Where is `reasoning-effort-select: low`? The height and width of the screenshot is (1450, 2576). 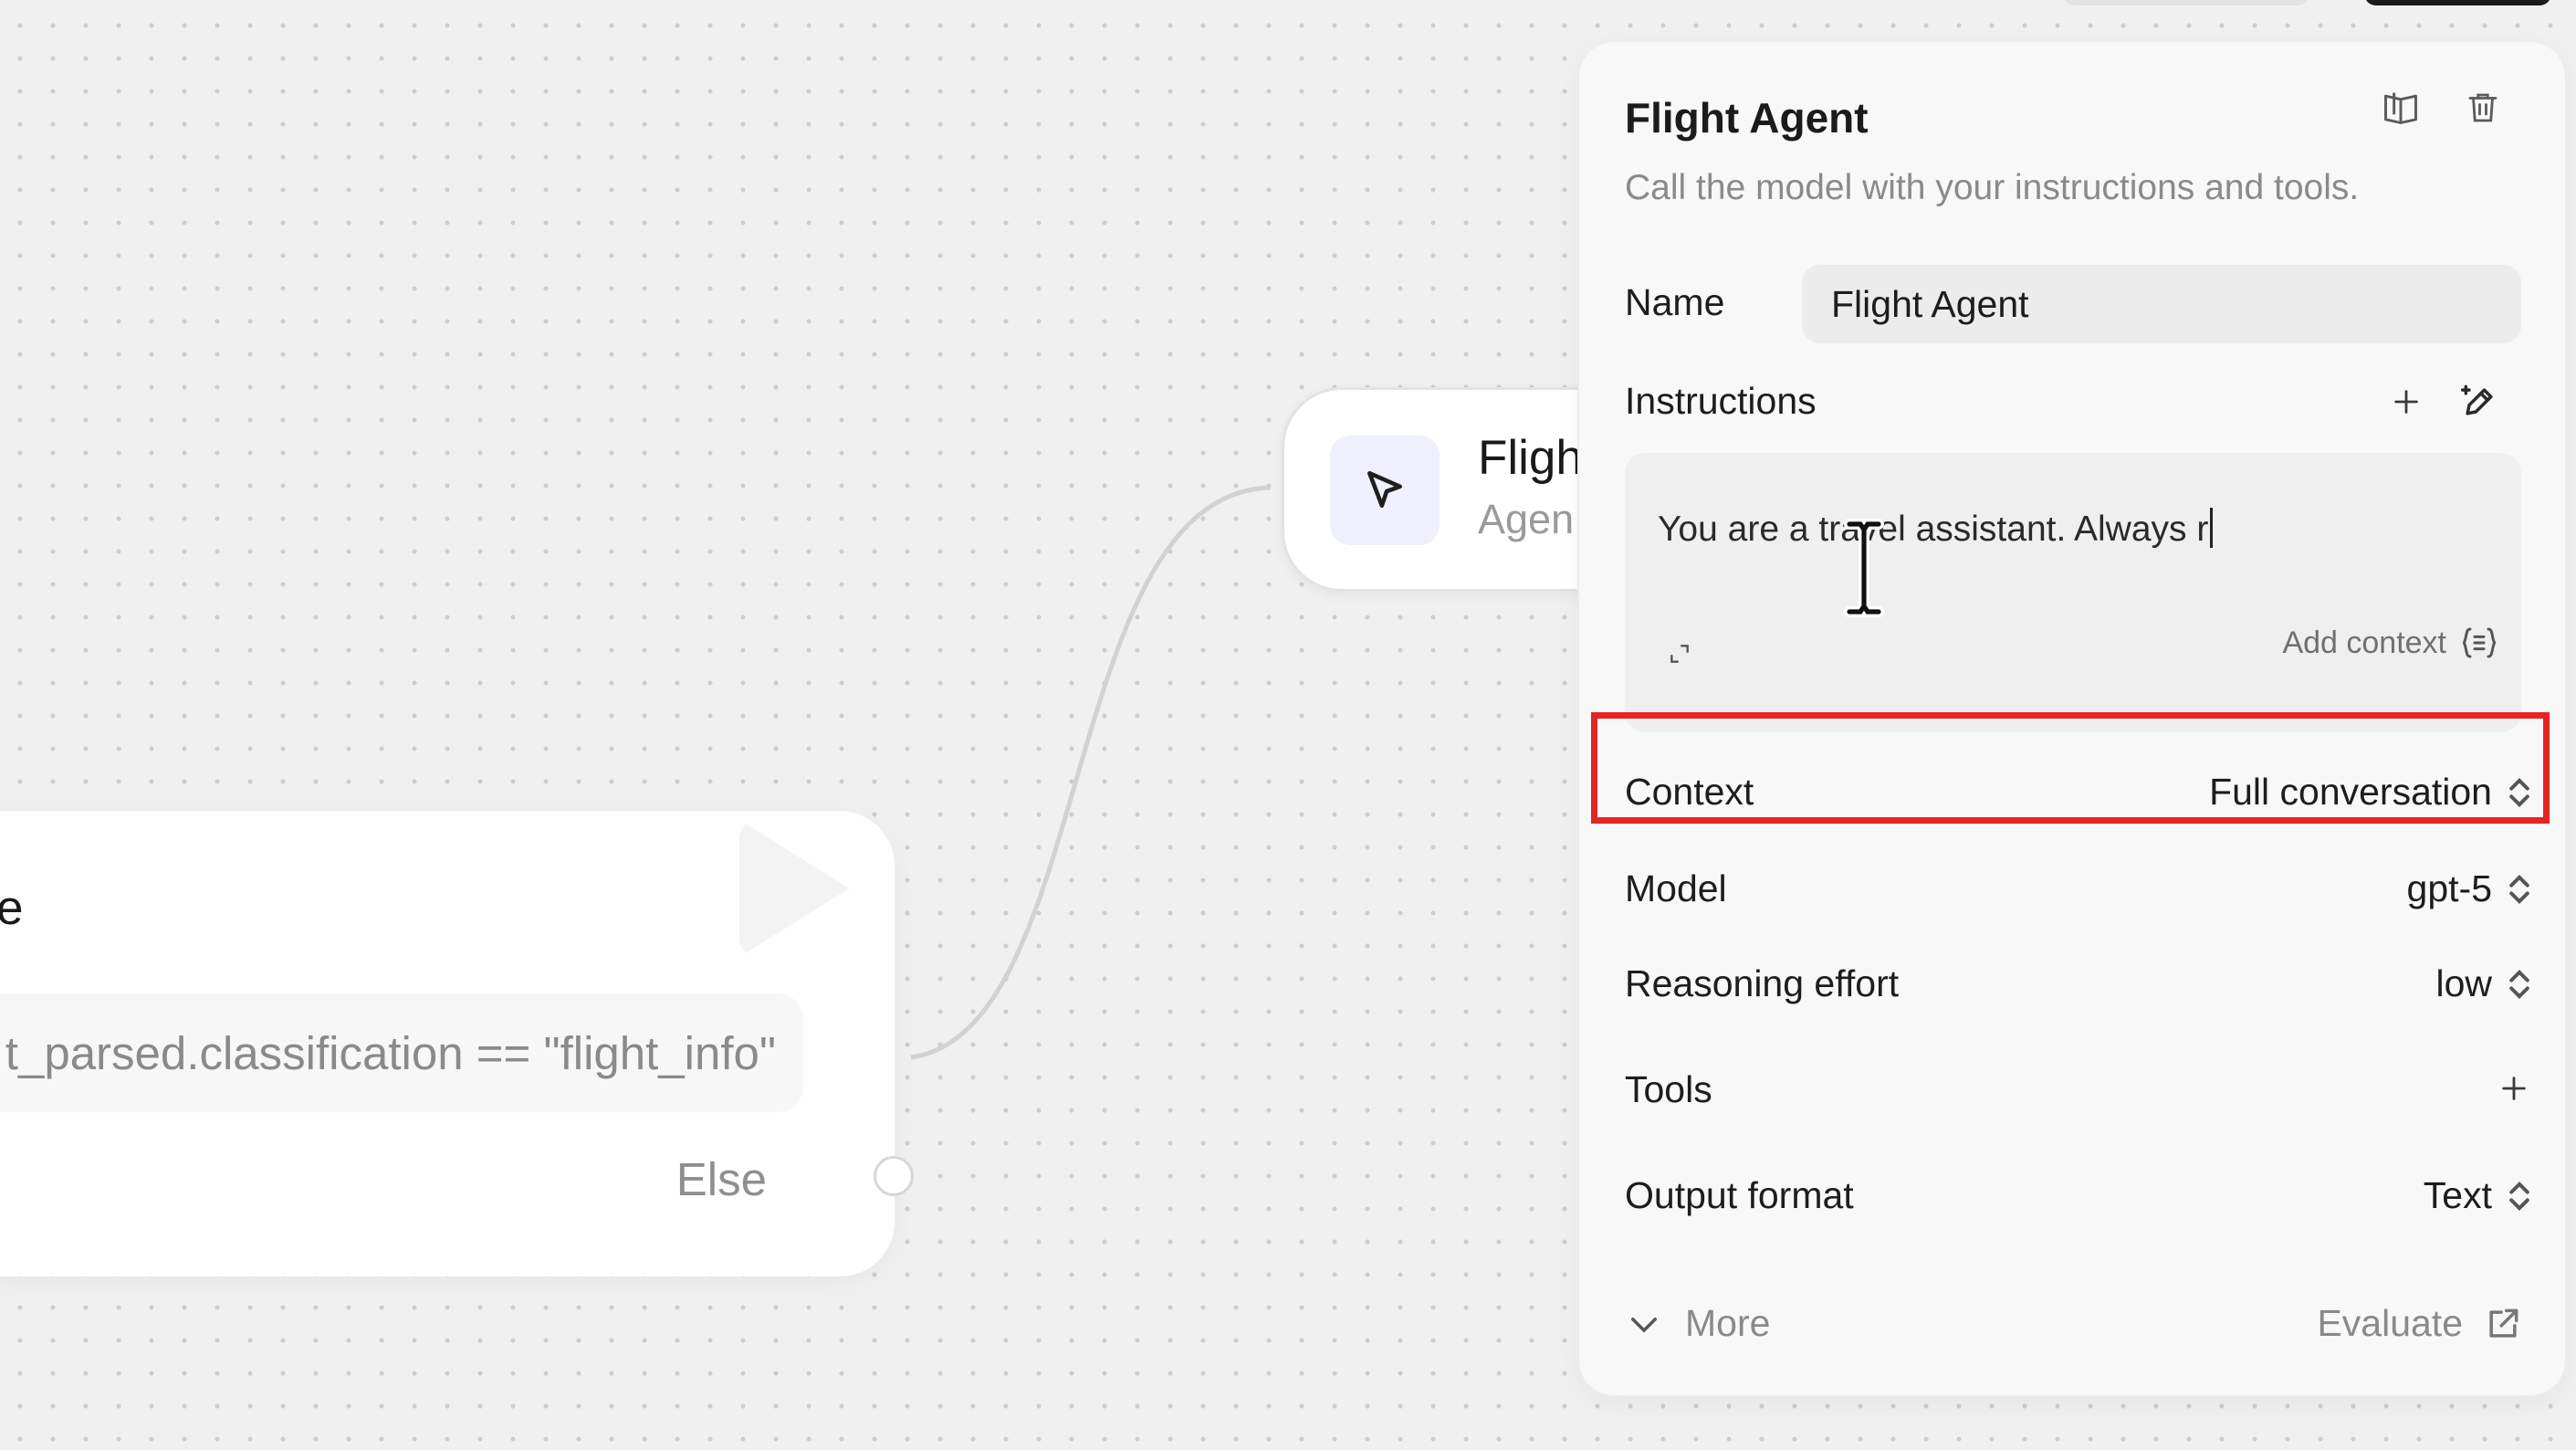
reasoning-effort-select: low is located at coordinates (2463, 983).